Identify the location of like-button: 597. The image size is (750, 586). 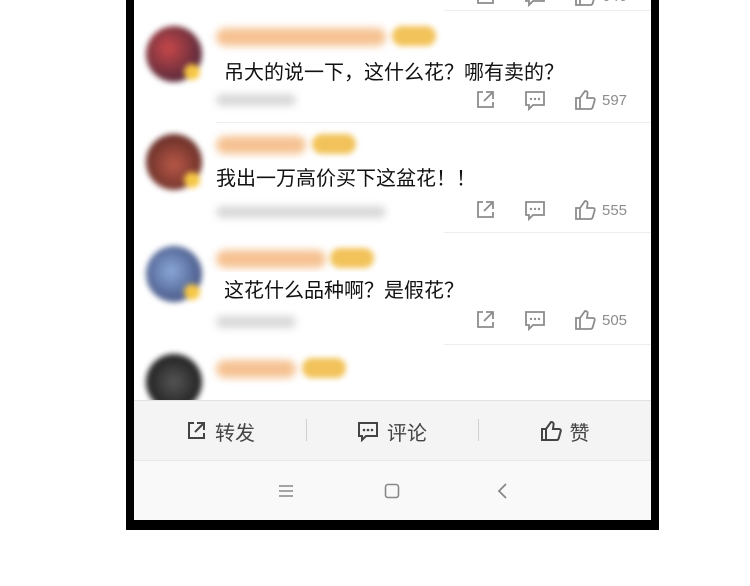
(600, 100).